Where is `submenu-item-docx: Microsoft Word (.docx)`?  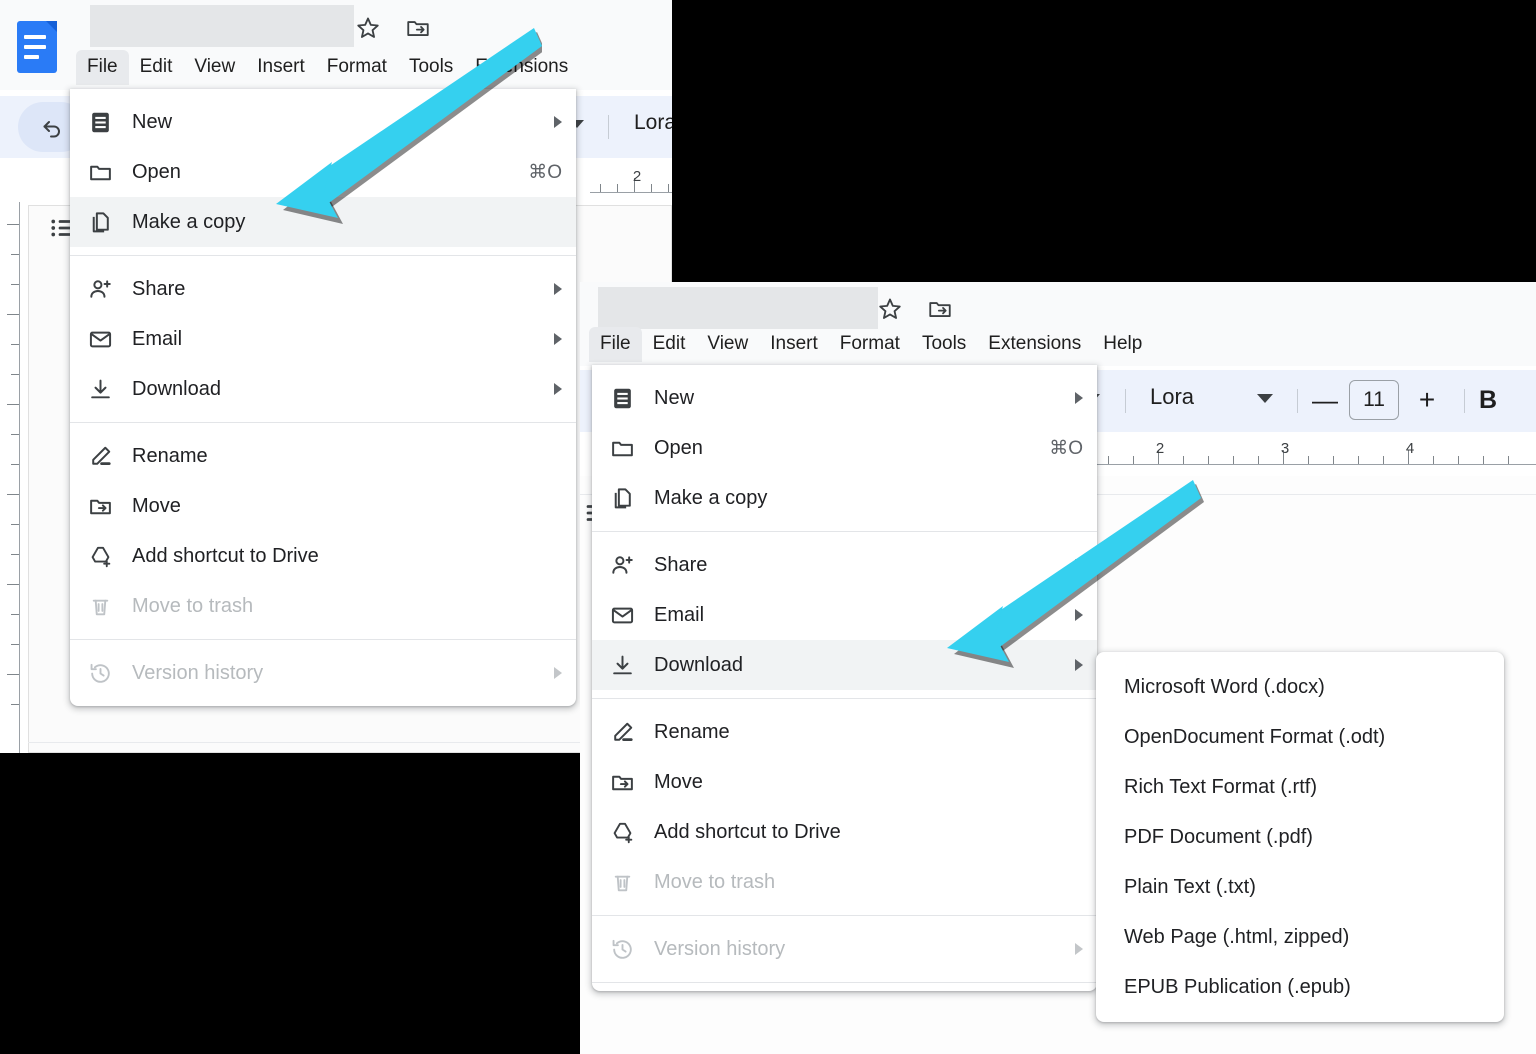 submenu-item-docx: Microsoft Word (.docx) is located at coordinates (1300, 687).